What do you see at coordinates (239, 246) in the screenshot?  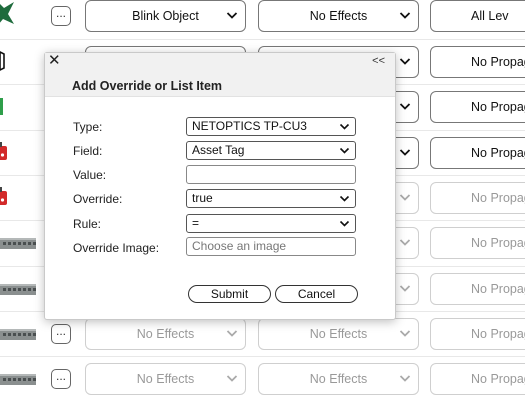 I see `override-image-placeholder: Choose an image` at bounding box center [239, 246].